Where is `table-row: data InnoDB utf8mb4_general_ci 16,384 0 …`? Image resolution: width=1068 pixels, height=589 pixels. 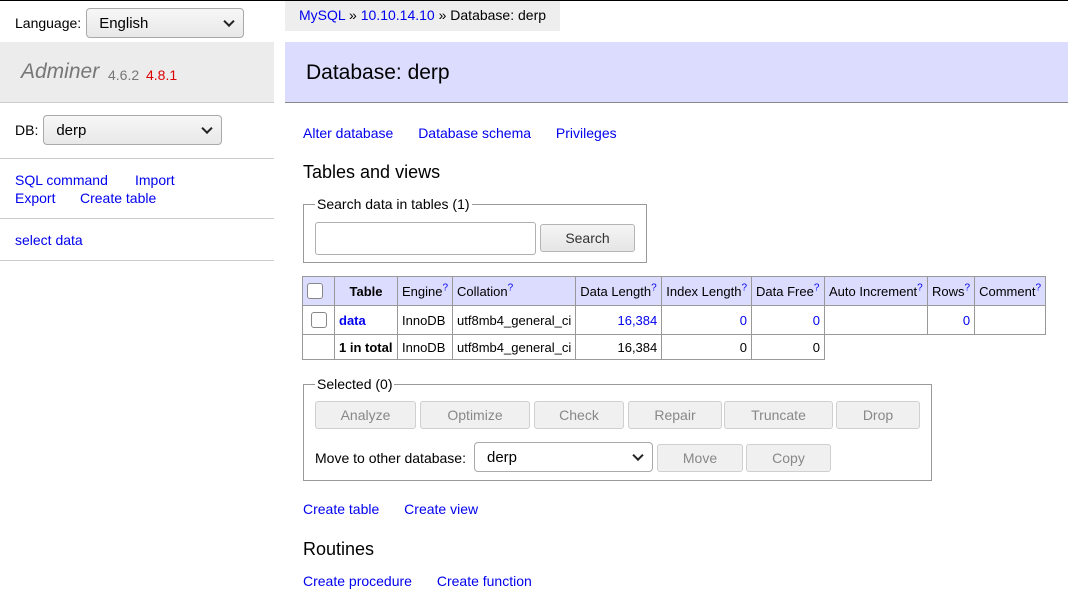
table-row: data InnoDB utf8mb4_general_ci 16,384 0 … is located at coordinates (674, 320).